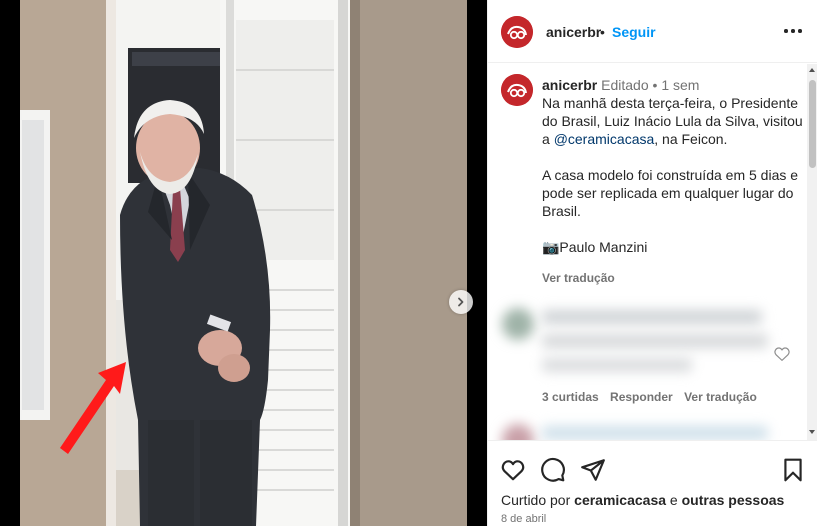  What do you see at coordinates (573, 32) in the screenshot?
I see `post-author: anicerbr` at bounding box center [573, 32].